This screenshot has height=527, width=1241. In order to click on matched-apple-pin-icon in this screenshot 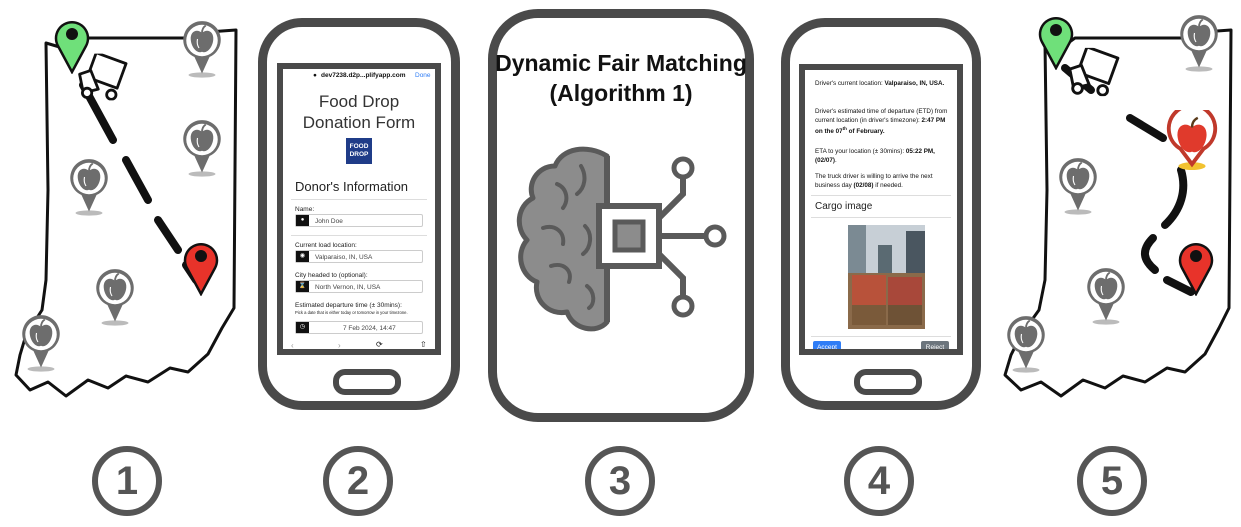, I will do `click(1192, 140)`.